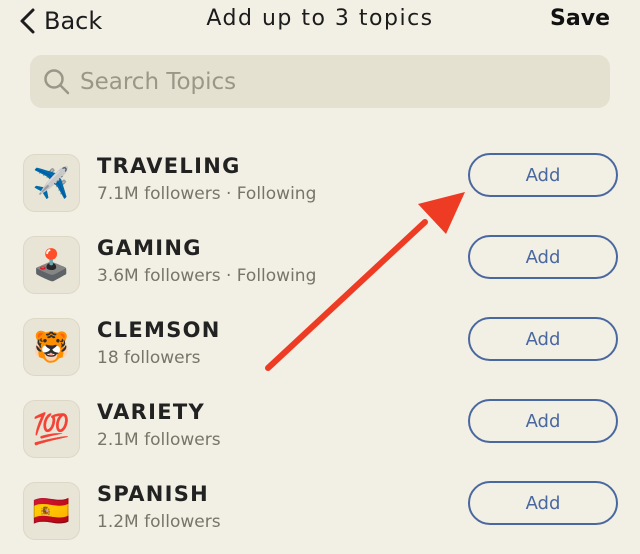 Image resolution: width=640 pixels, height=554 pixels. What do you see at coordinates (580, 18) in the screenshot?
I see `save-button: Save` at bounding box center [580, 18].